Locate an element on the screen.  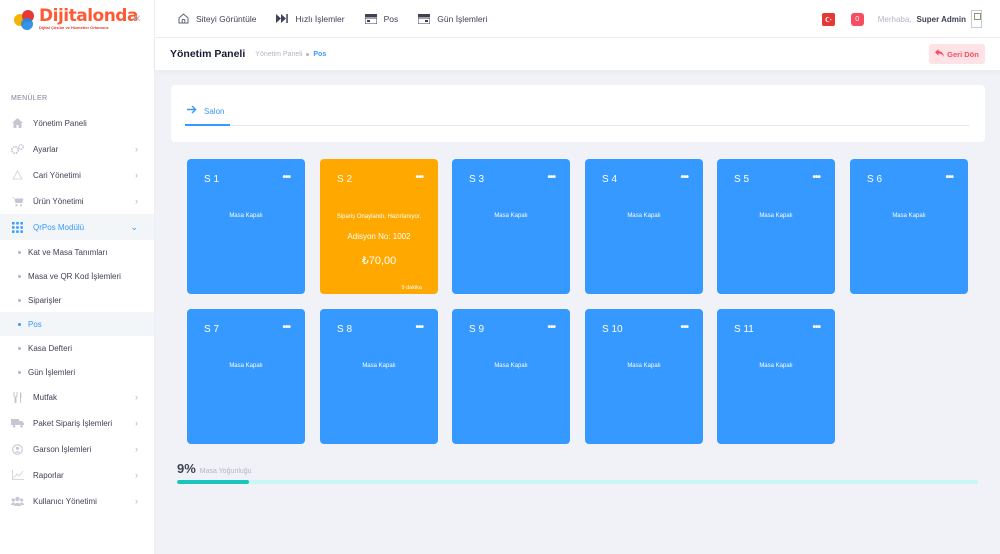
pos-icon is located at coordinates (370, 18).